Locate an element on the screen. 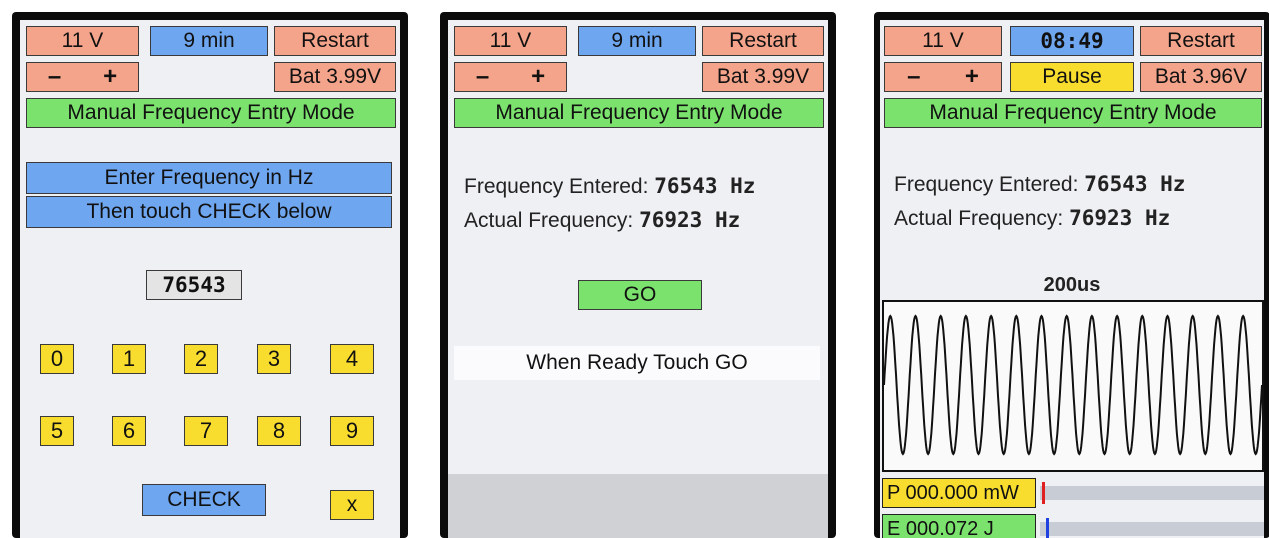 The width and height of the screenshot is (1269, 538). waveform-trace is located at coordinates (1073, 385).